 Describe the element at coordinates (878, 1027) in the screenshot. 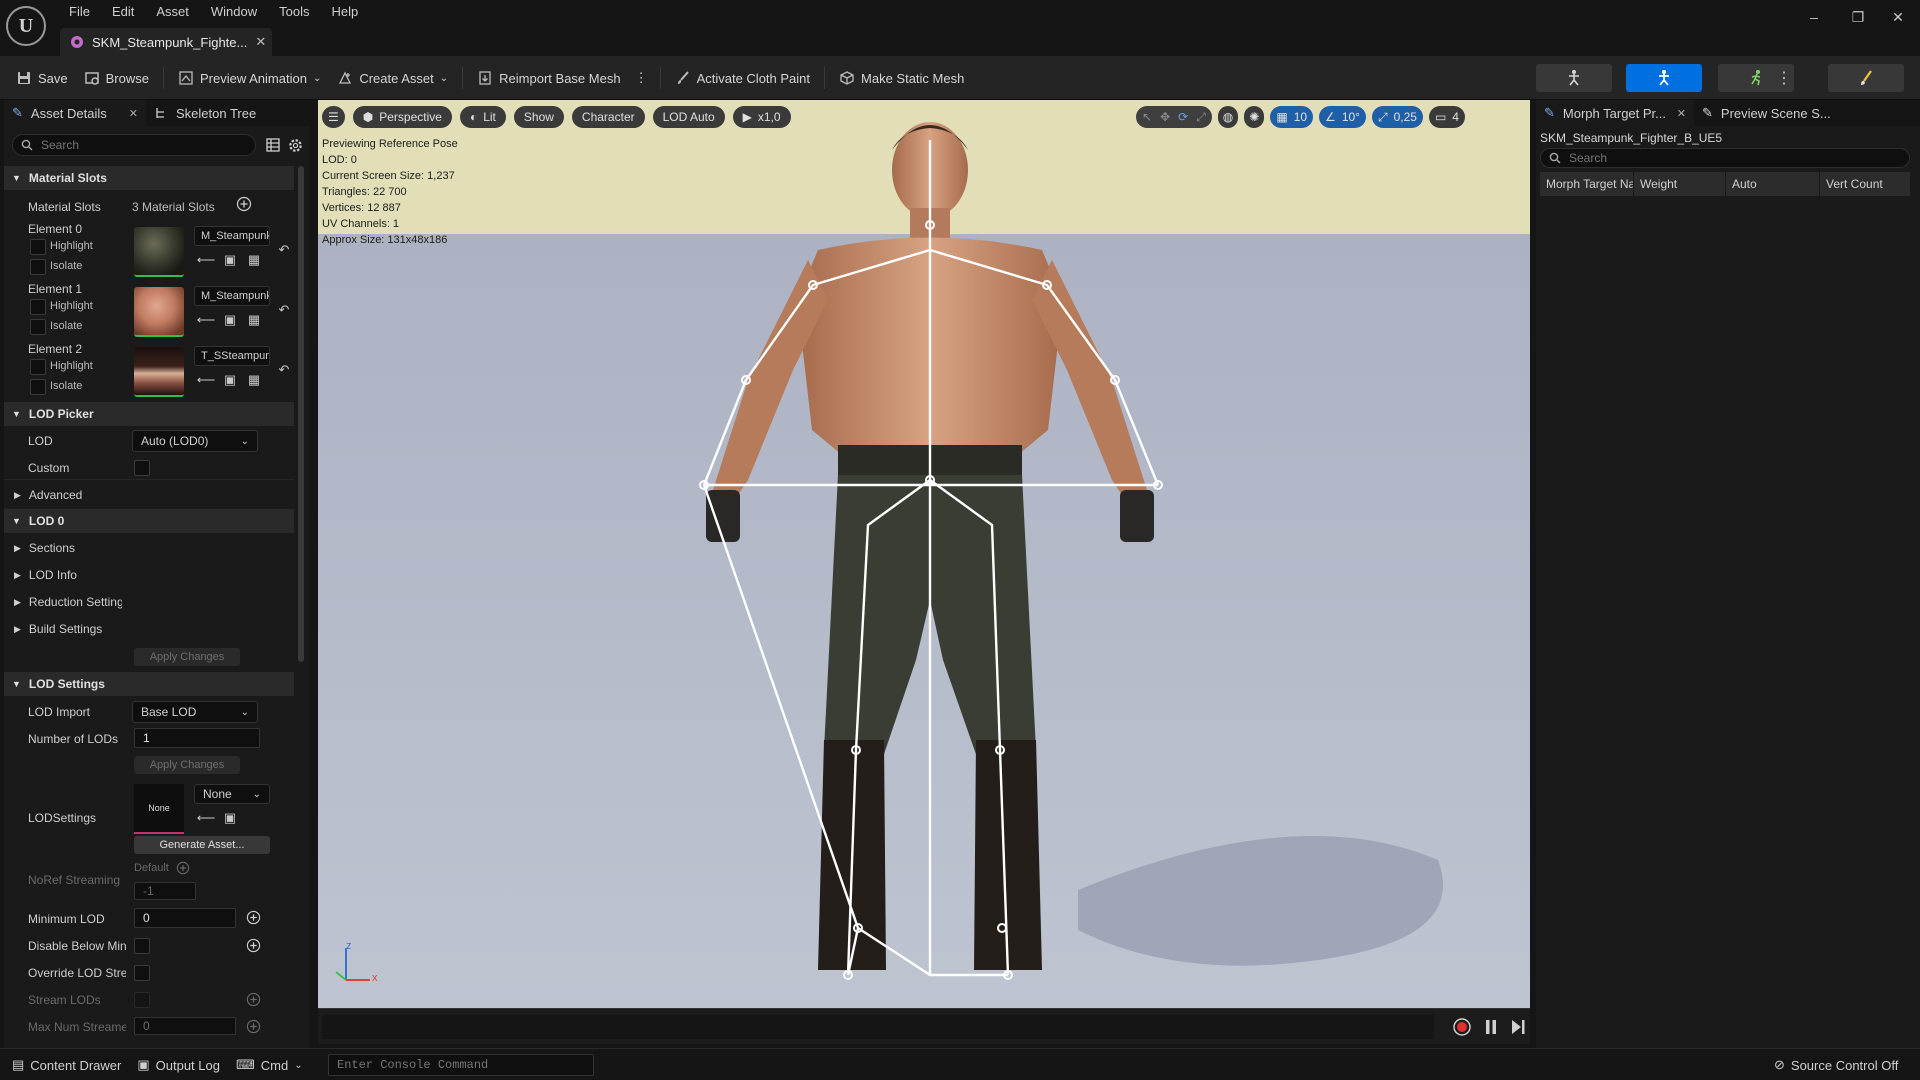

I see `timeline-scrubber` at that location.